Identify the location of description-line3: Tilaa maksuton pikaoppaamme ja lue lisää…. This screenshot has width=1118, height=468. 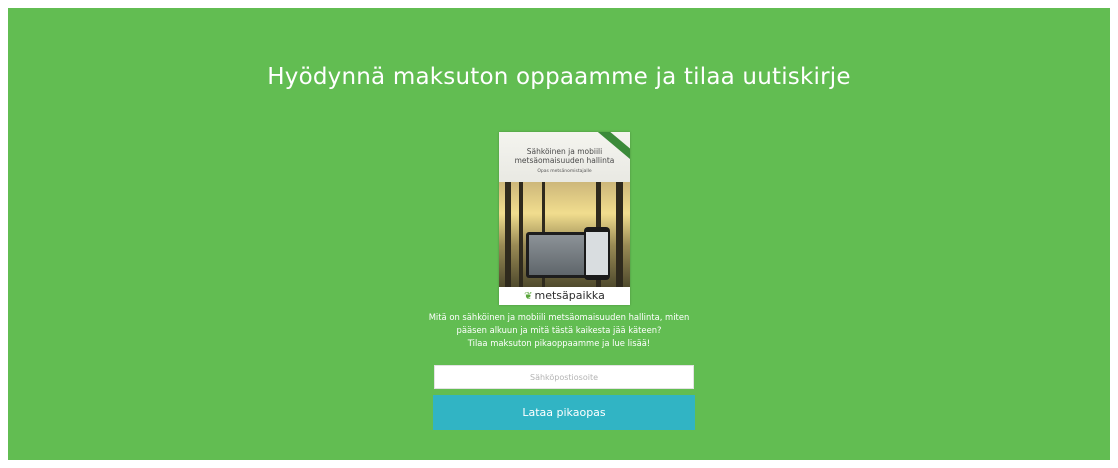
(559, 343).